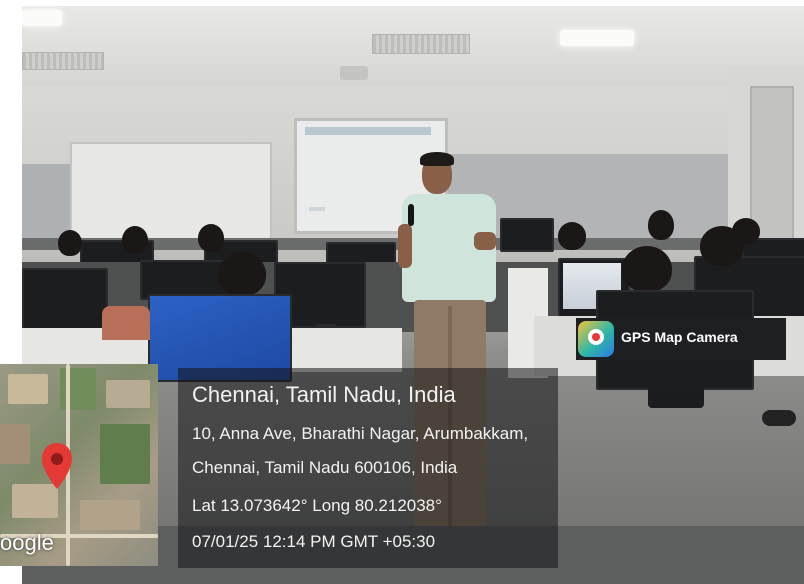  I want to click on map-thumbnail: oogle, so click(79, 465).